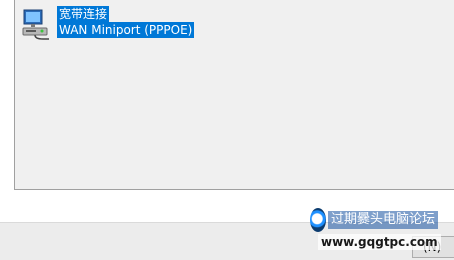 The height and width of the screenshot is (260, 454). I want to click on network-computer-icon, so click(36, 25).